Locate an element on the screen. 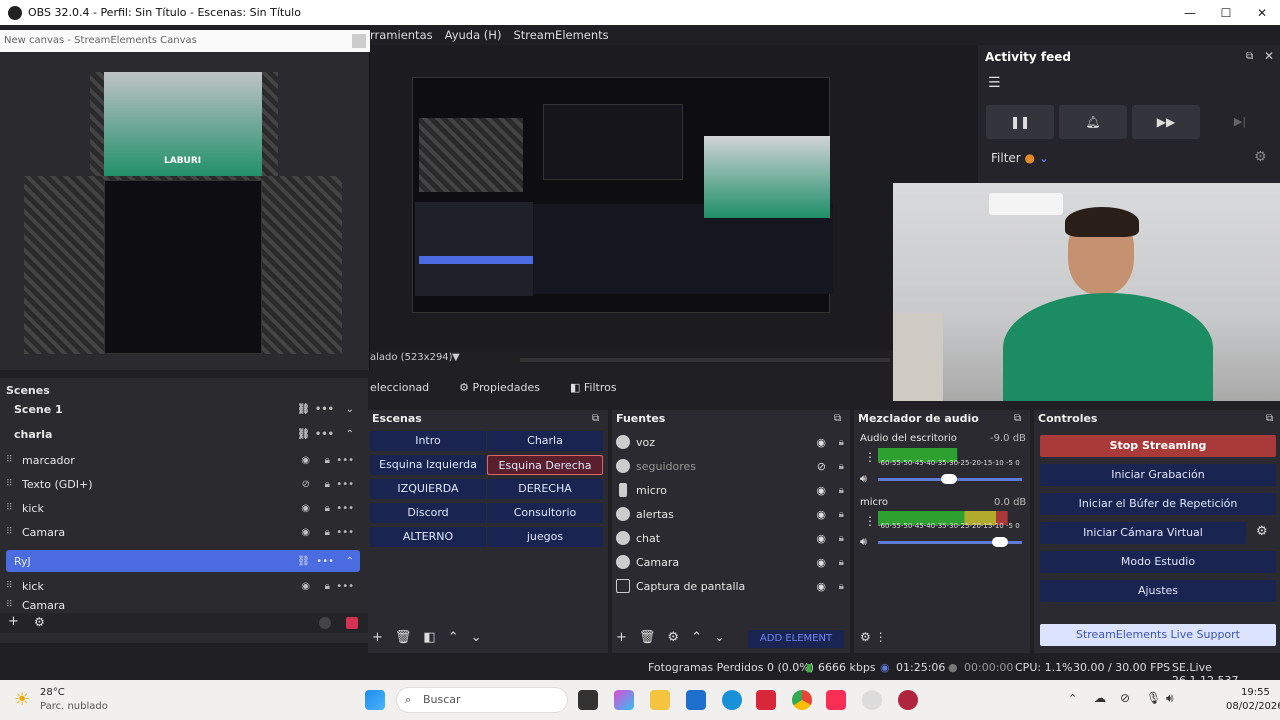 The image size is (1280, 720). add-source-icon: + is located at coordinates (621, 640).